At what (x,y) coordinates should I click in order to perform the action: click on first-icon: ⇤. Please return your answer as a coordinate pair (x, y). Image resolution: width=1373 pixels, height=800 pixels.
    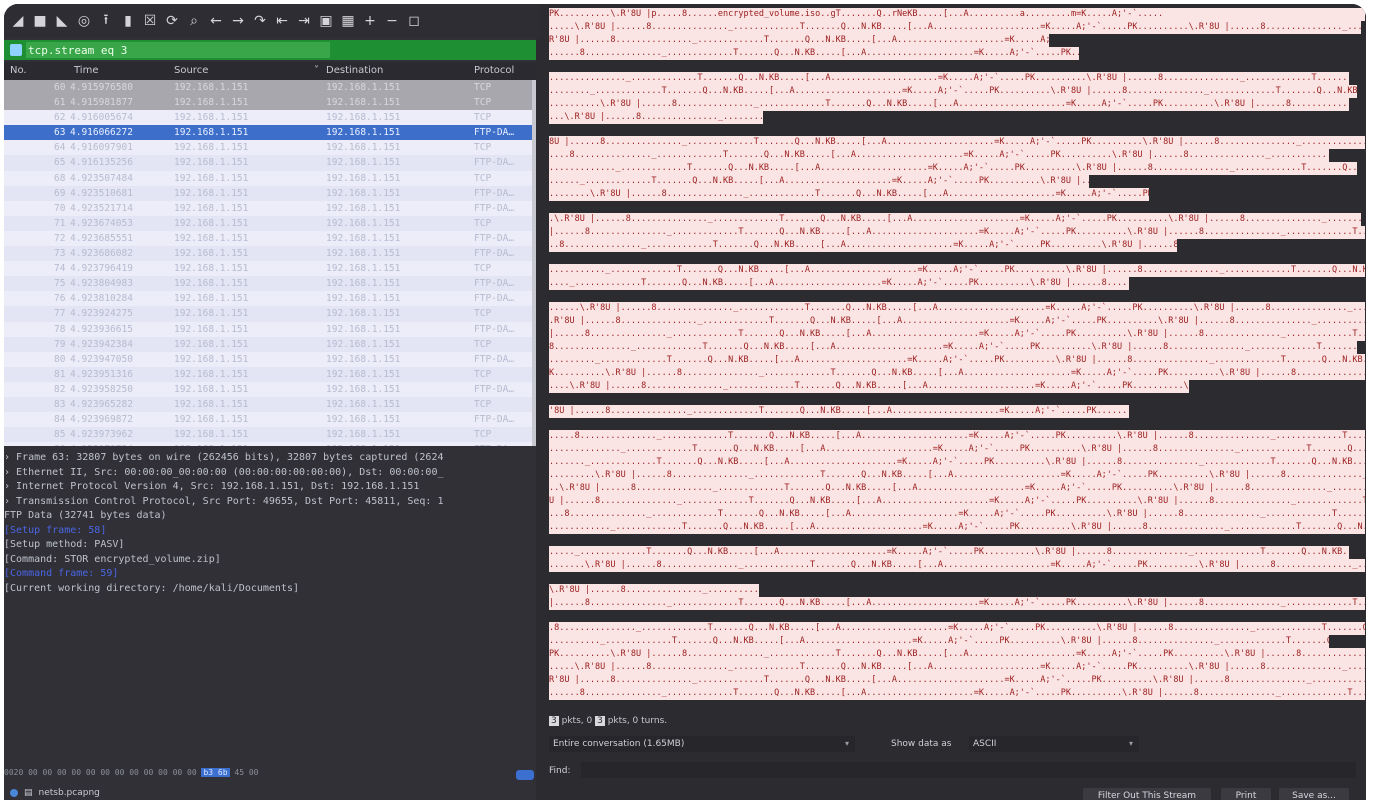
    Looking at the image, I should click on (282, 21).